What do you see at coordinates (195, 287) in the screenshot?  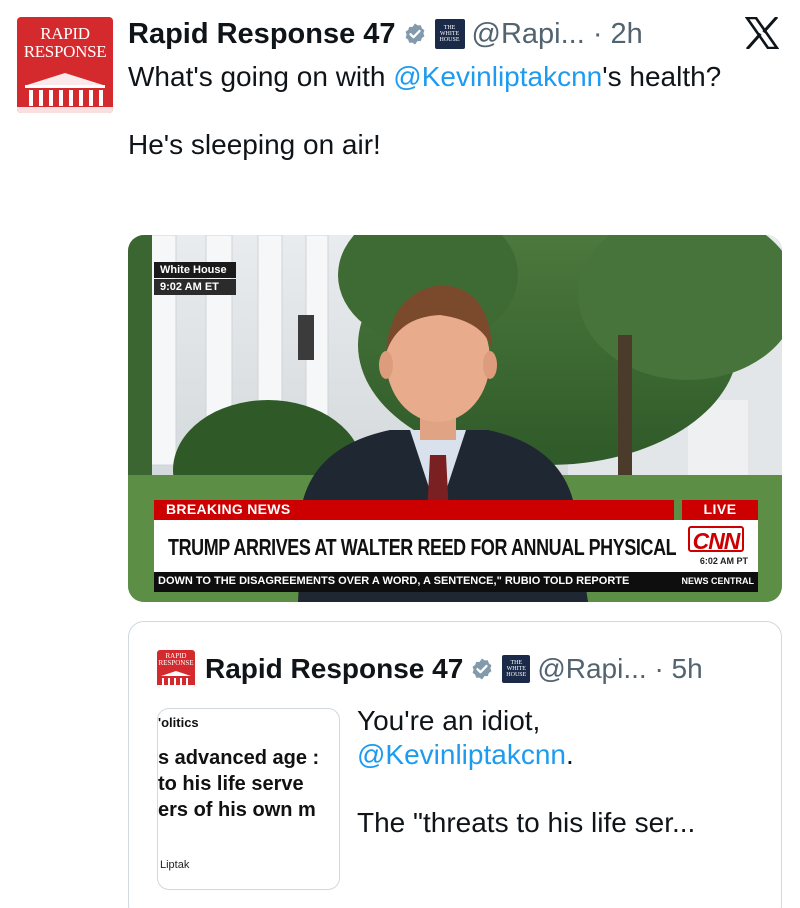 I see `time-bug-label: 9:02 AM ET` at bounding box center [195, 287].